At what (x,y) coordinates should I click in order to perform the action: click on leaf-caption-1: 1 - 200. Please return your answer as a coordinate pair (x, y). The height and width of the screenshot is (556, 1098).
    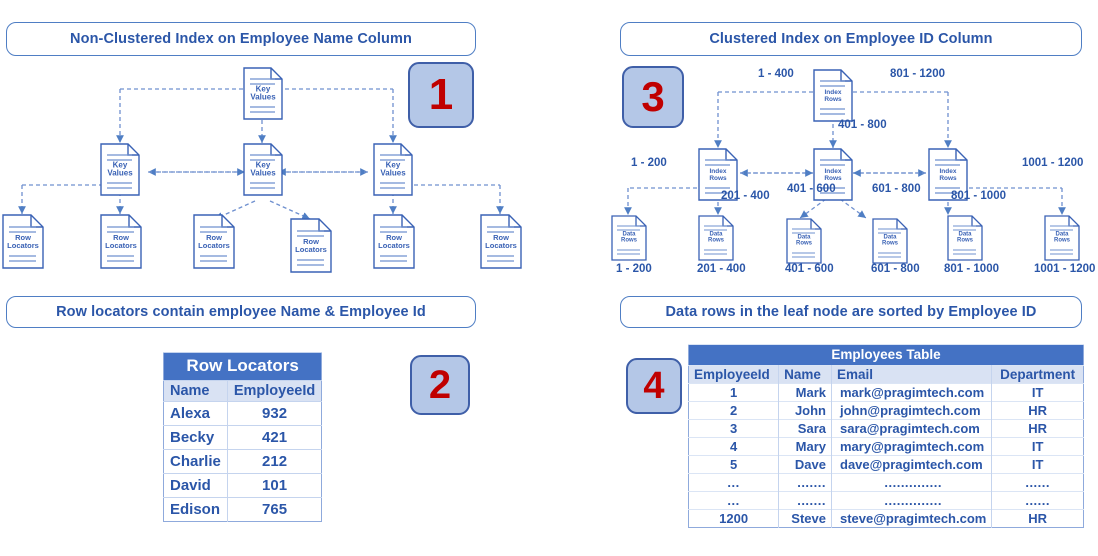
    Looking at the image, I should click on (634, 269).